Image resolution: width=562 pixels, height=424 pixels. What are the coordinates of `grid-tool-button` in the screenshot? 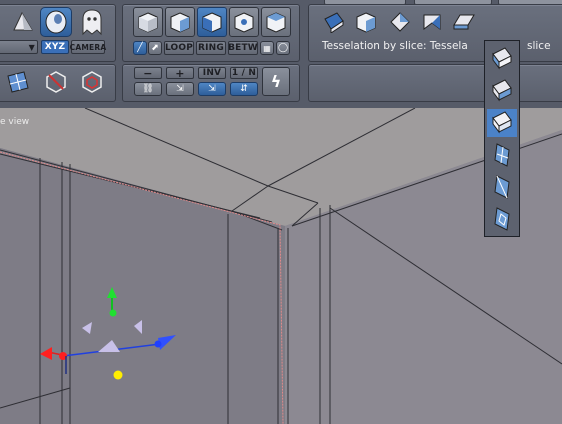 It's located at (18, 82).